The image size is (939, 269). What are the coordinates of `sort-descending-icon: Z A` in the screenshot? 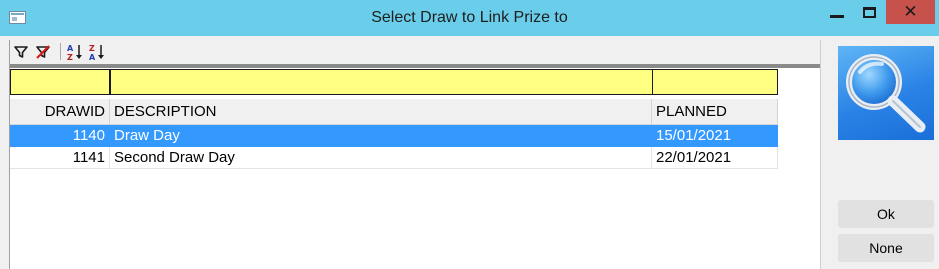 It's located at (97, 52).